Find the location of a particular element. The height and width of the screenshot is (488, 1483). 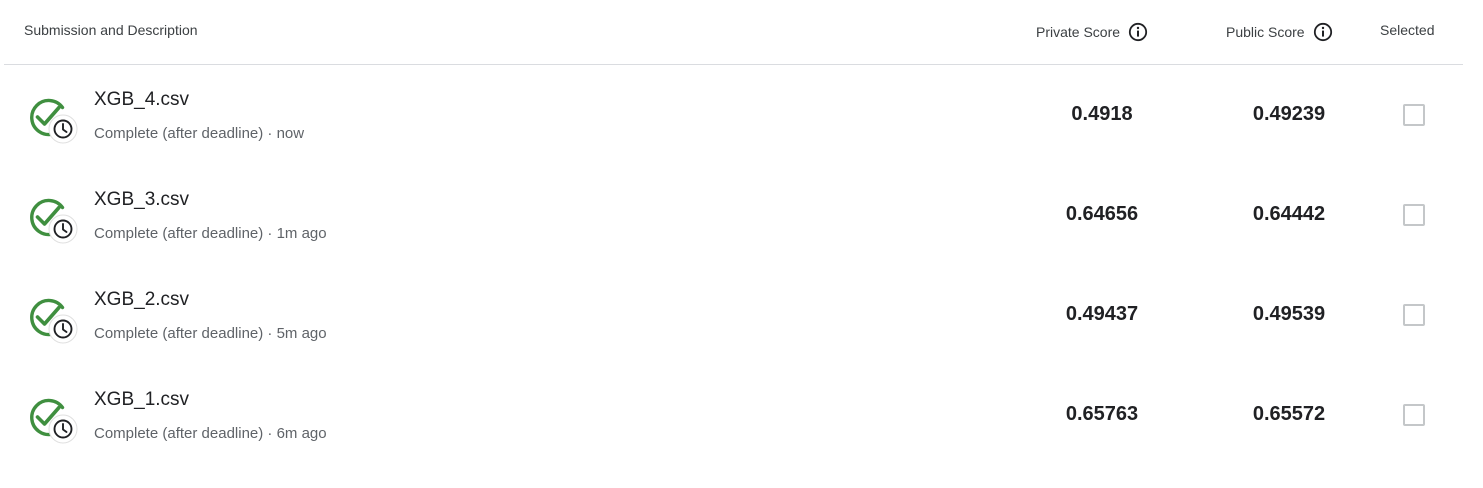

public-score-column-label: Public Score is located at coordinates (1265, 32).